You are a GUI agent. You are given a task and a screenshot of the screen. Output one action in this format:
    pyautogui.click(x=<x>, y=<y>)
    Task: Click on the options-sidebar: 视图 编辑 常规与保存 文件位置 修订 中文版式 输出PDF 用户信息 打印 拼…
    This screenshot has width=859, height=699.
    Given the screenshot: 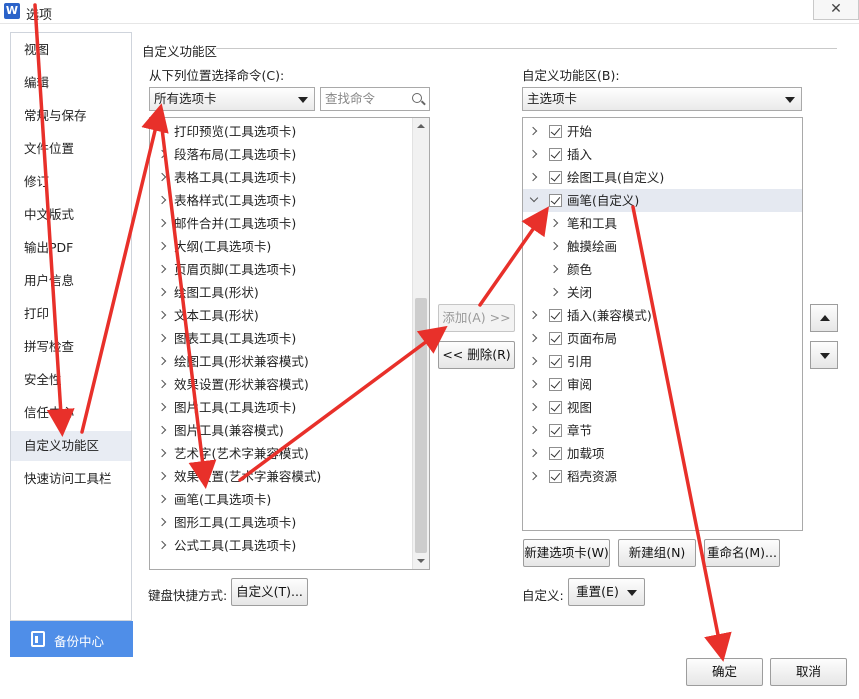 What is the action you would take?
    pyautogui.click(x=71, y=326)
    